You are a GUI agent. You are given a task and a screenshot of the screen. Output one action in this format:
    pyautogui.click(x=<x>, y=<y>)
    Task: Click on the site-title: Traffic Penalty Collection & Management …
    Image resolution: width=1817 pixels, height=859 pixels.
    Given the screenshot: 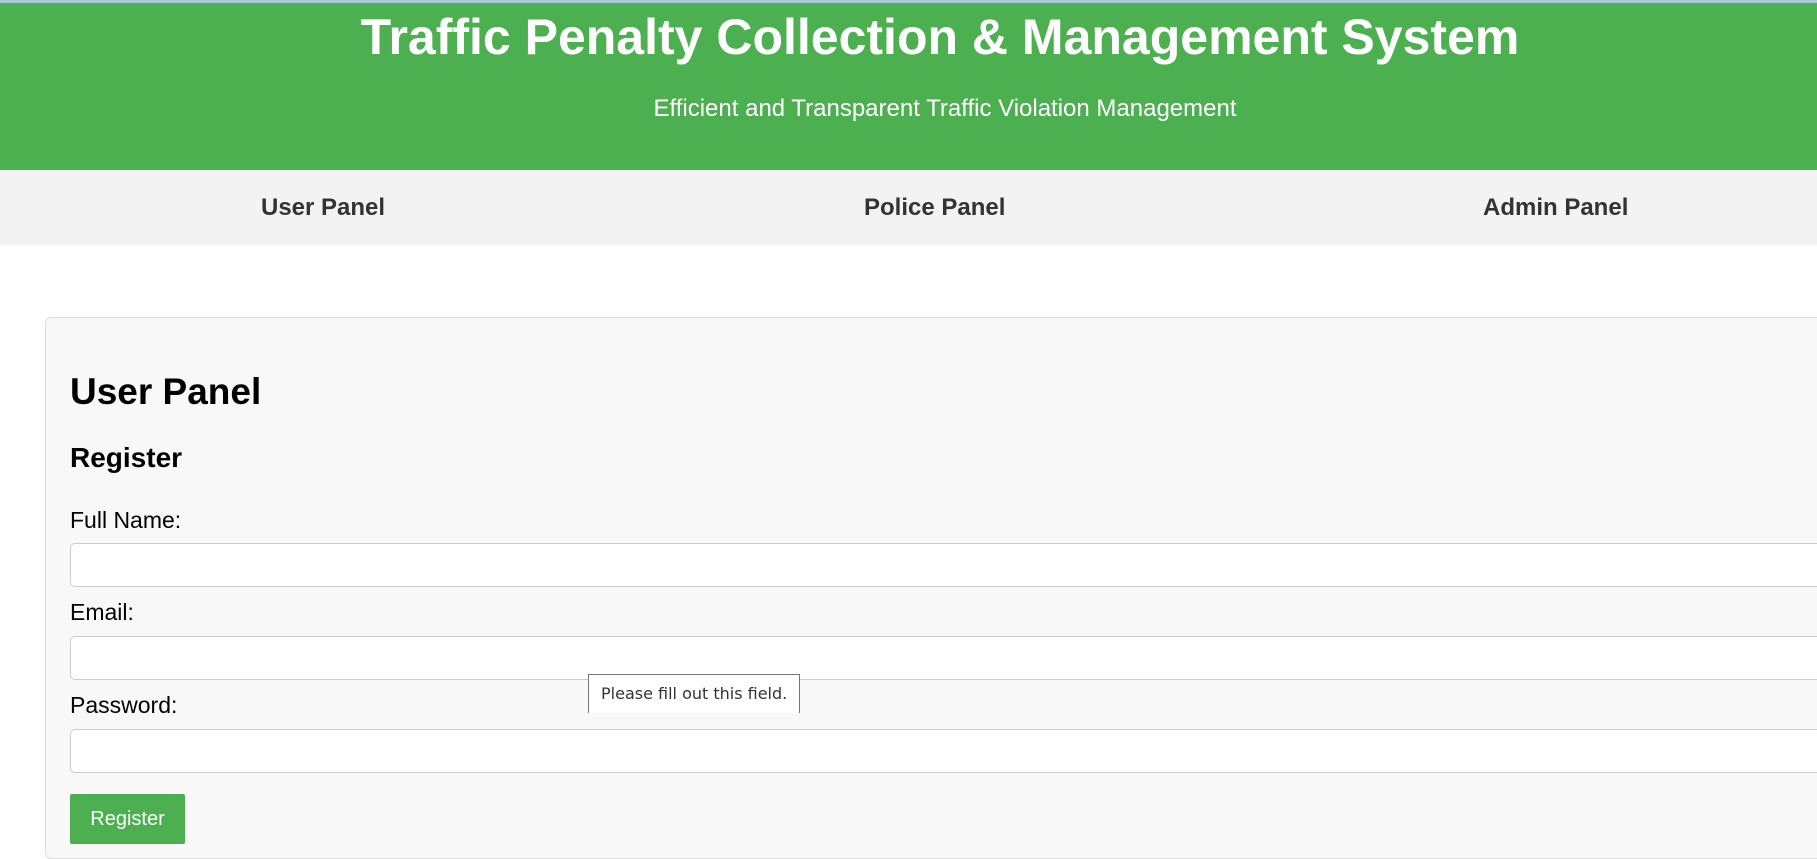 What is the action you would take?
    pyautogui.click(x=940, y=37)
    